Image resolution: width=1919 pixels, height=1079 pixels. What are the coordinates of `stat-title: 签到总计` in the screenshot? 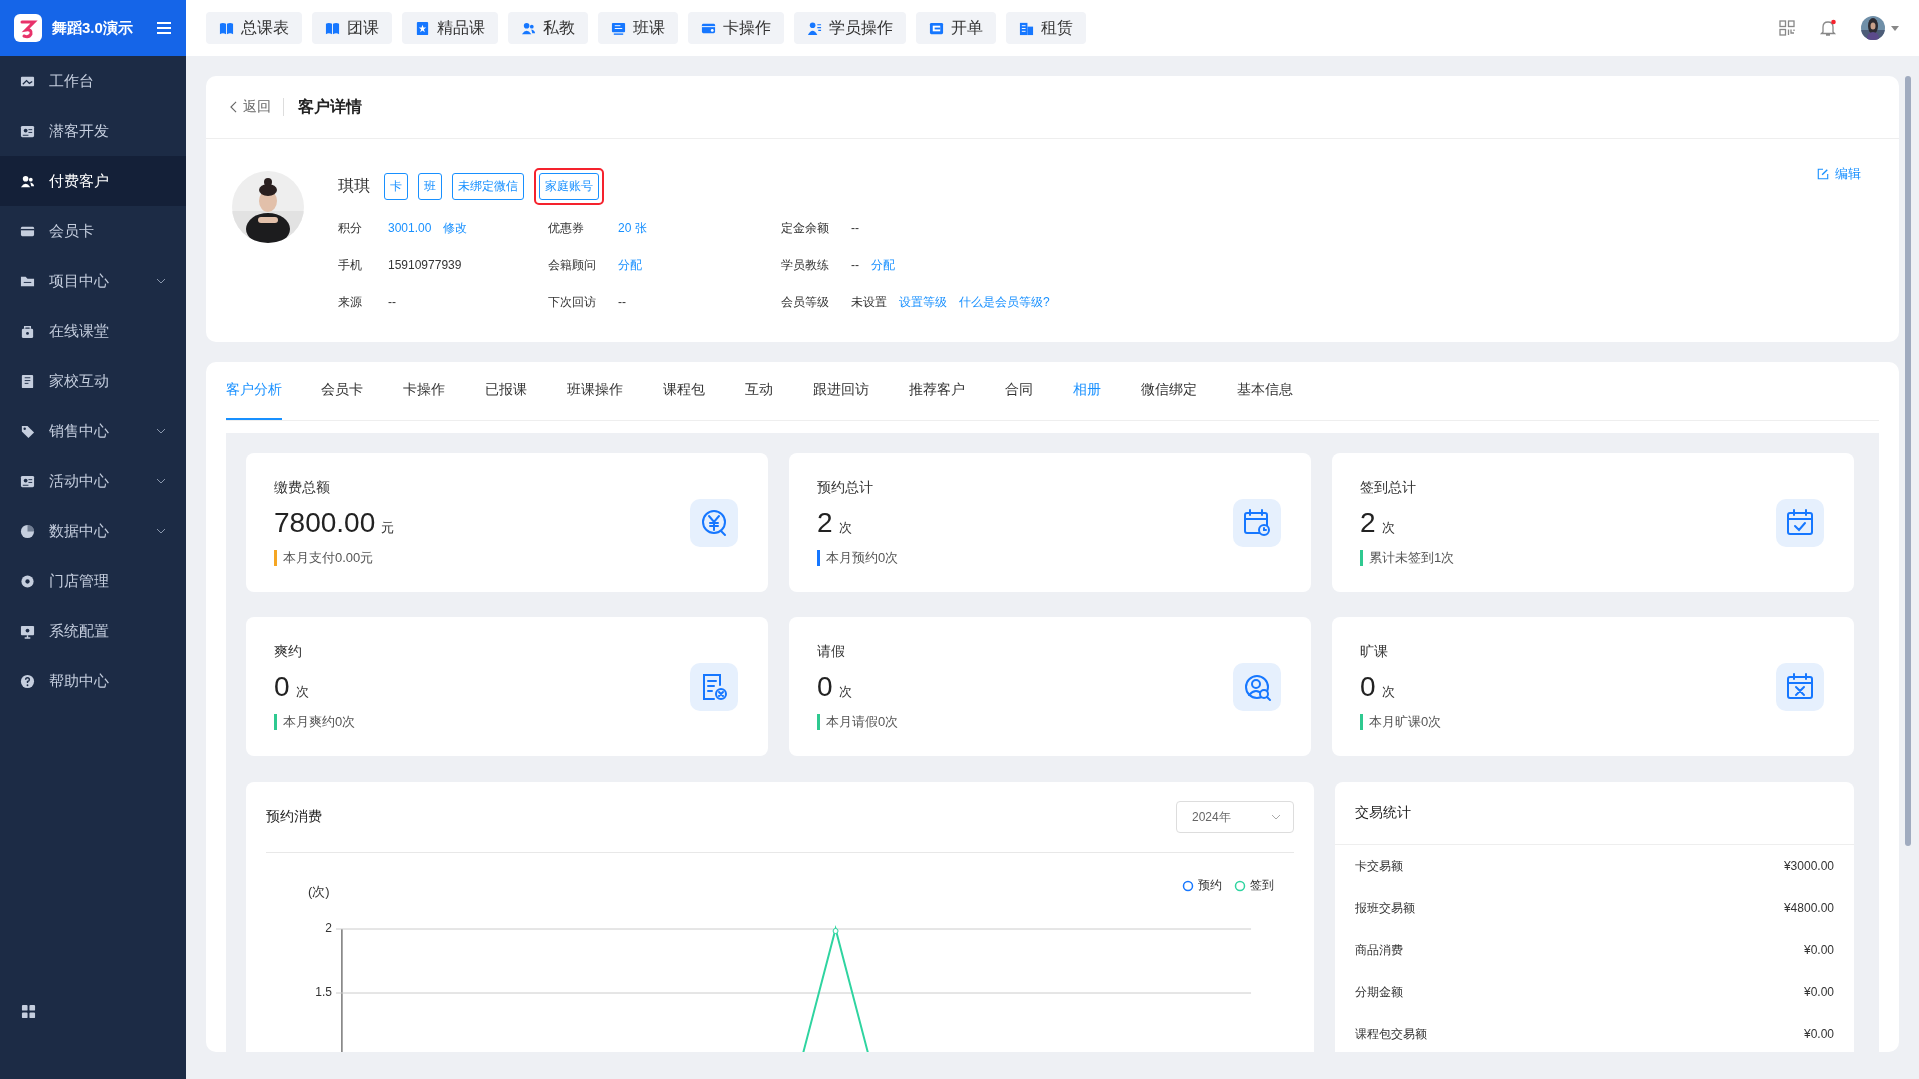 It's located at (1388, 487).